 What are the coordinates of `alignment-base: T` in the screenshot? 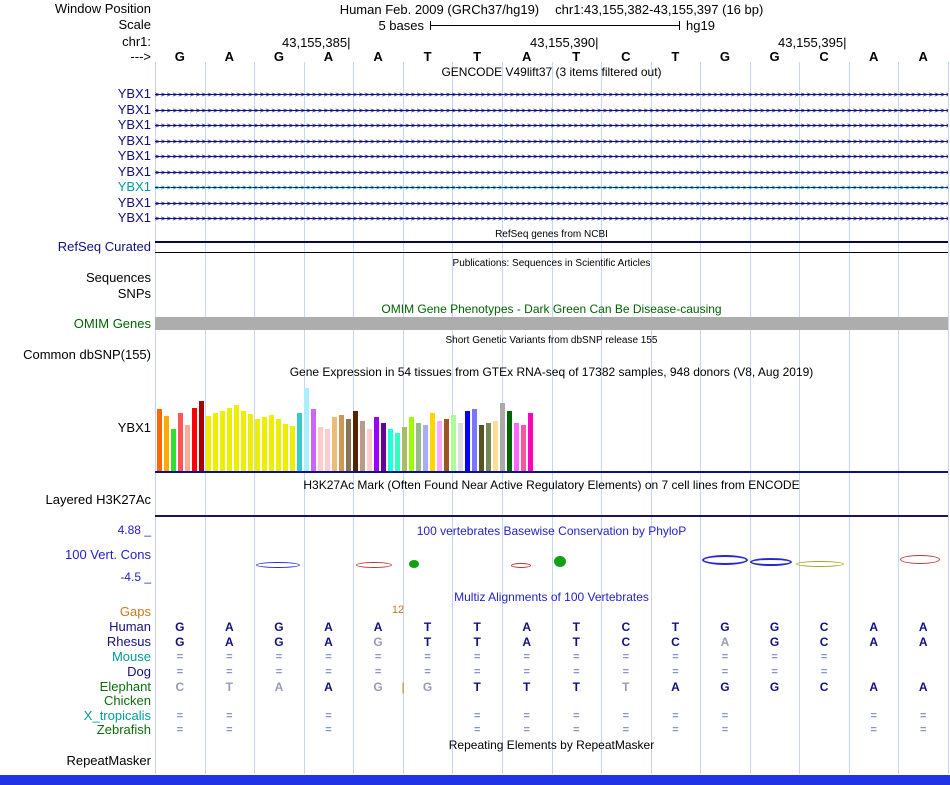 It's located at (477, 627).